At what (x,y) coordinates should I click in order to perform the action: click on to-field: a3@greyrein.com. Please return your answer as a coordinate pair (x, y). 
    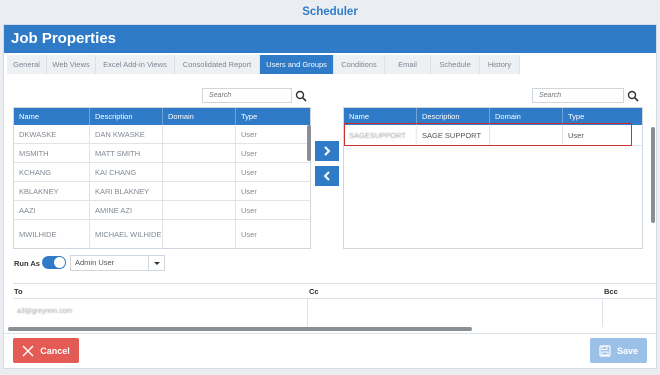
    Looking at the image, I should click on (160, 313).